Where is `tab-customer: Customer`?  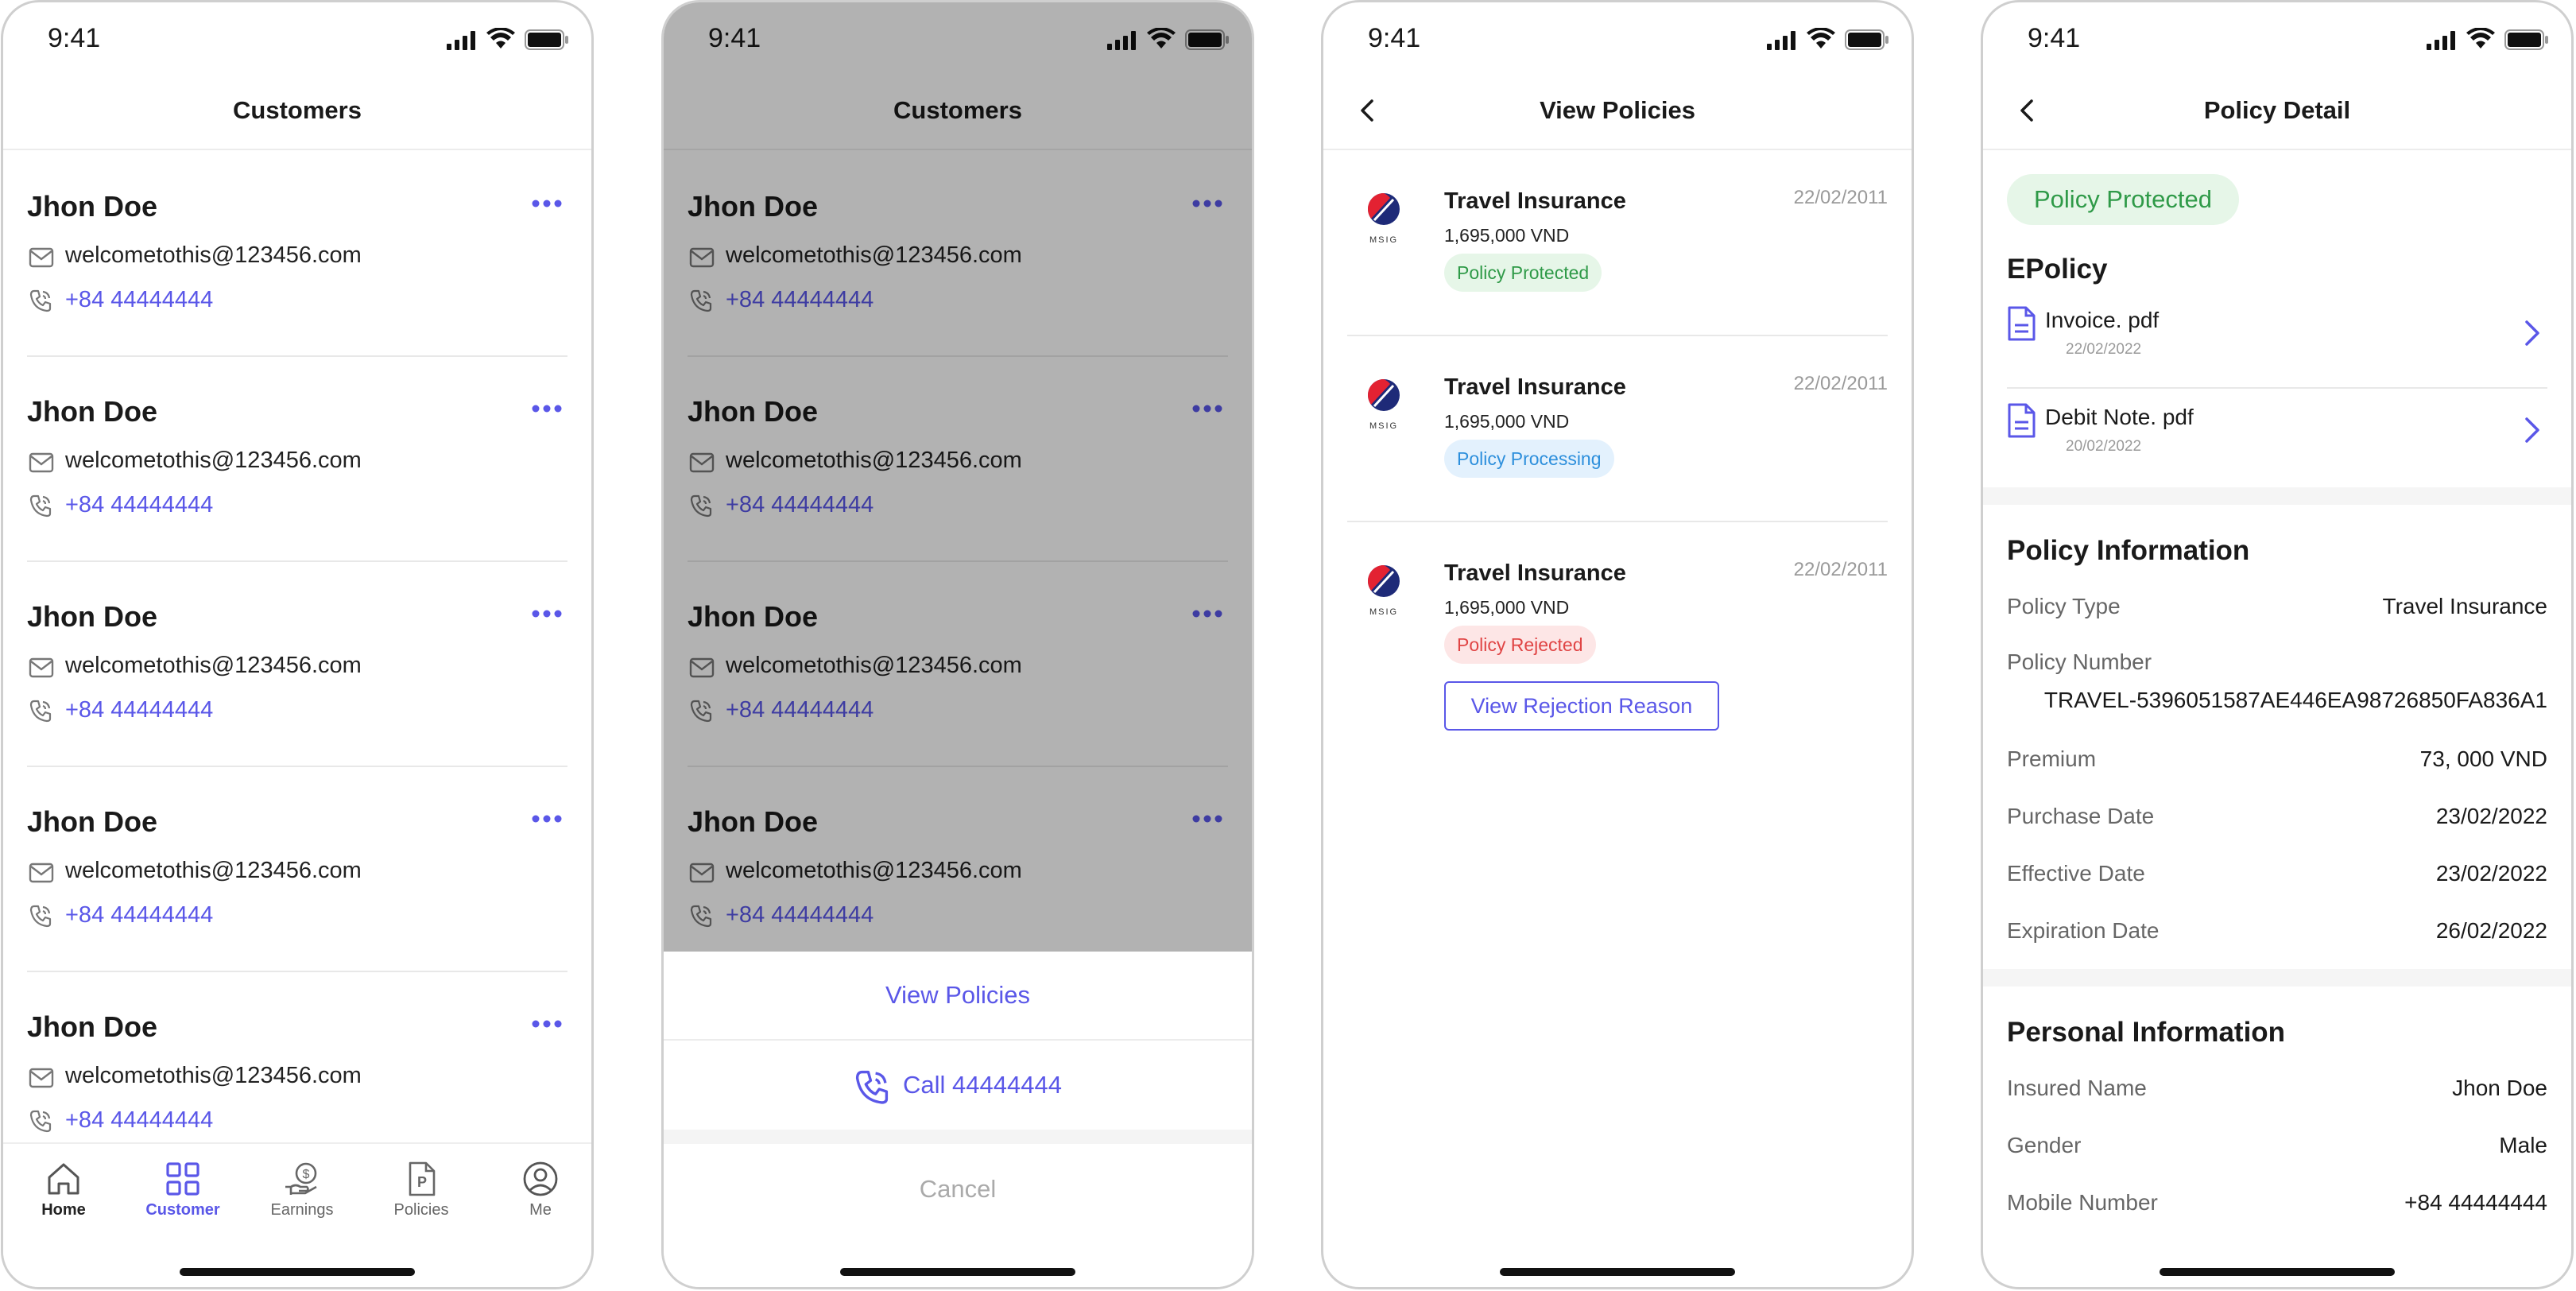
tab-customer: Customer is located at coordinates (182, 1189).